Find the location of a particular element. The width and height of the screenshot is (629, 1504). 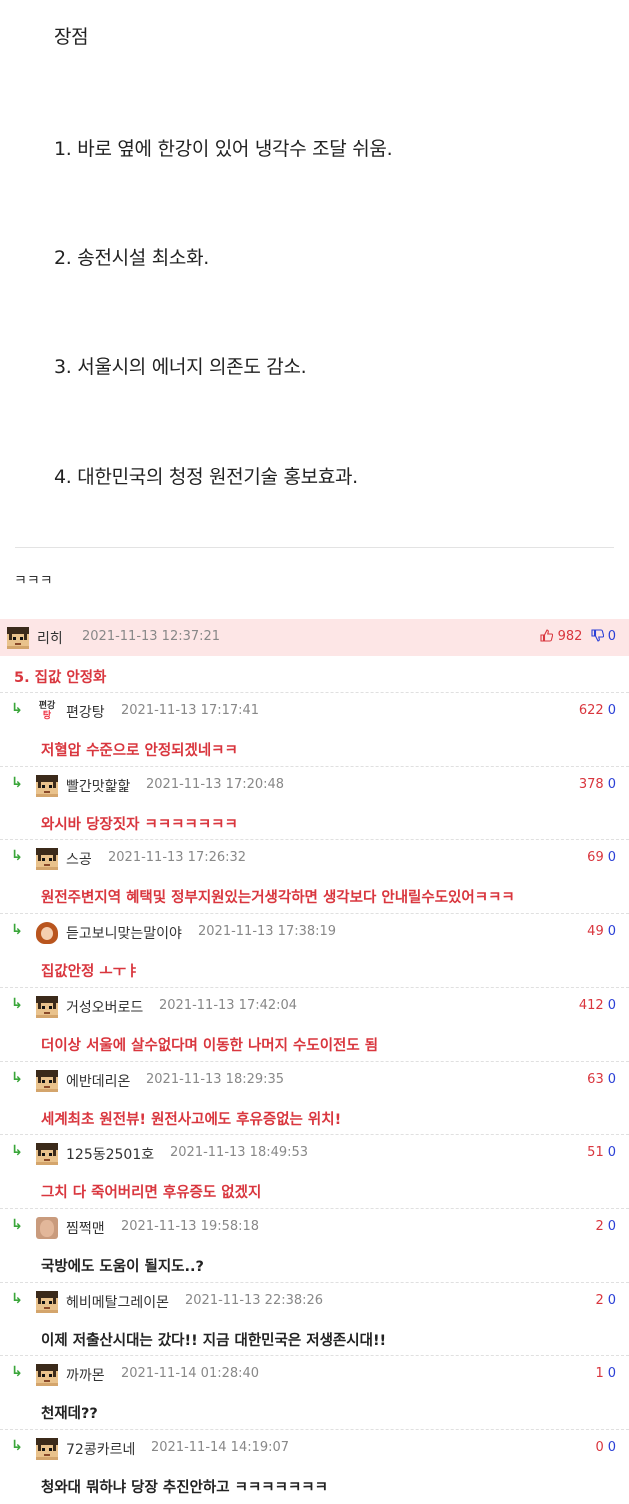

upvote-count: 412 is located at coordinates (591, 1005).